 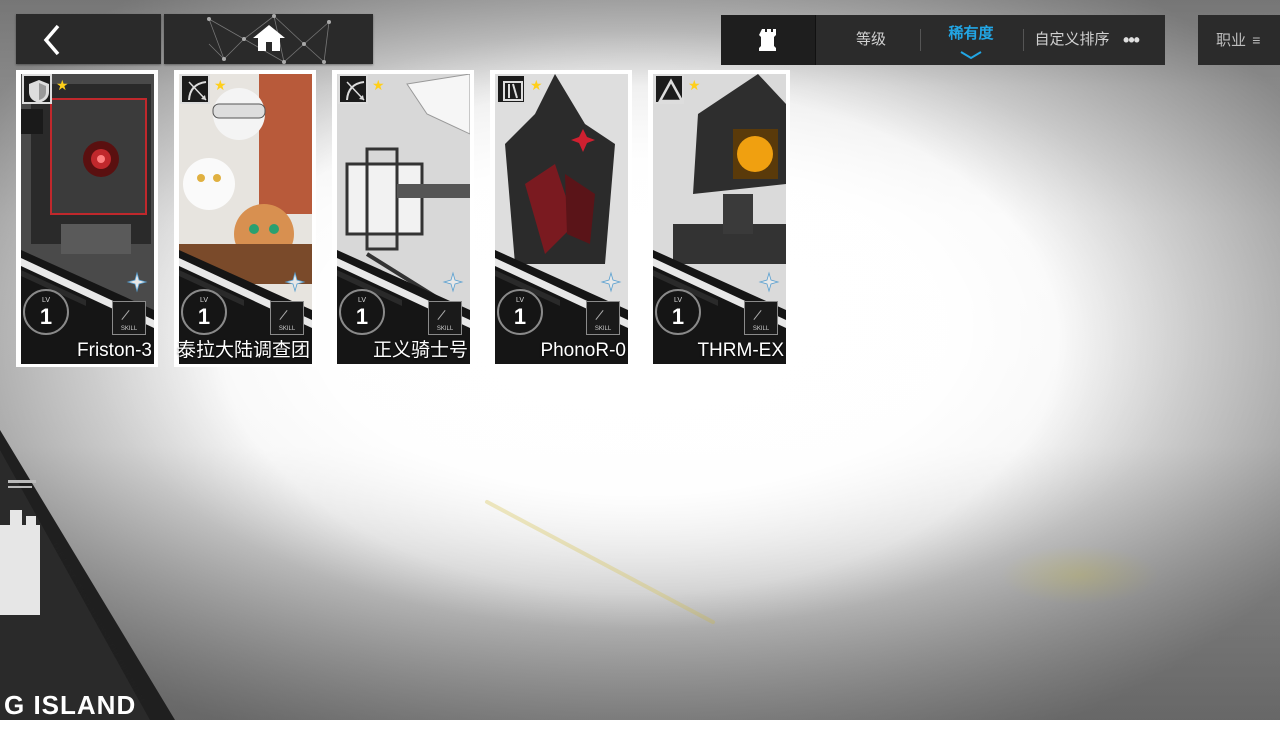 I want to click on more-options-button: •••, so click(x=1131, y=40).